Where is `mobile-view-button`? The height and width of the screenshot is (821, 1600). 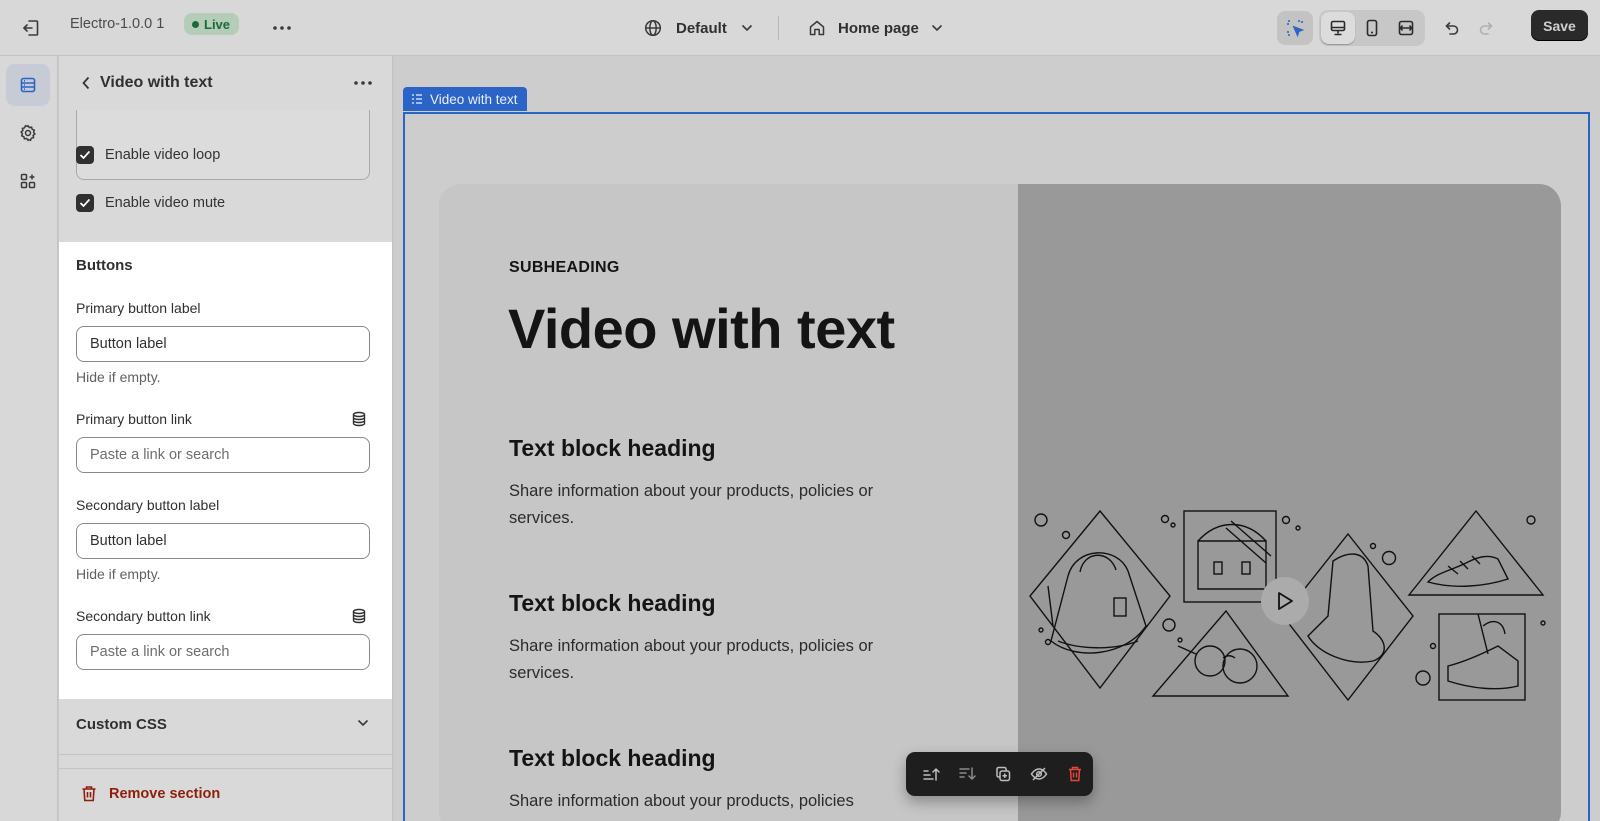
mobile-view-button is located at coordinates (1372, 28).